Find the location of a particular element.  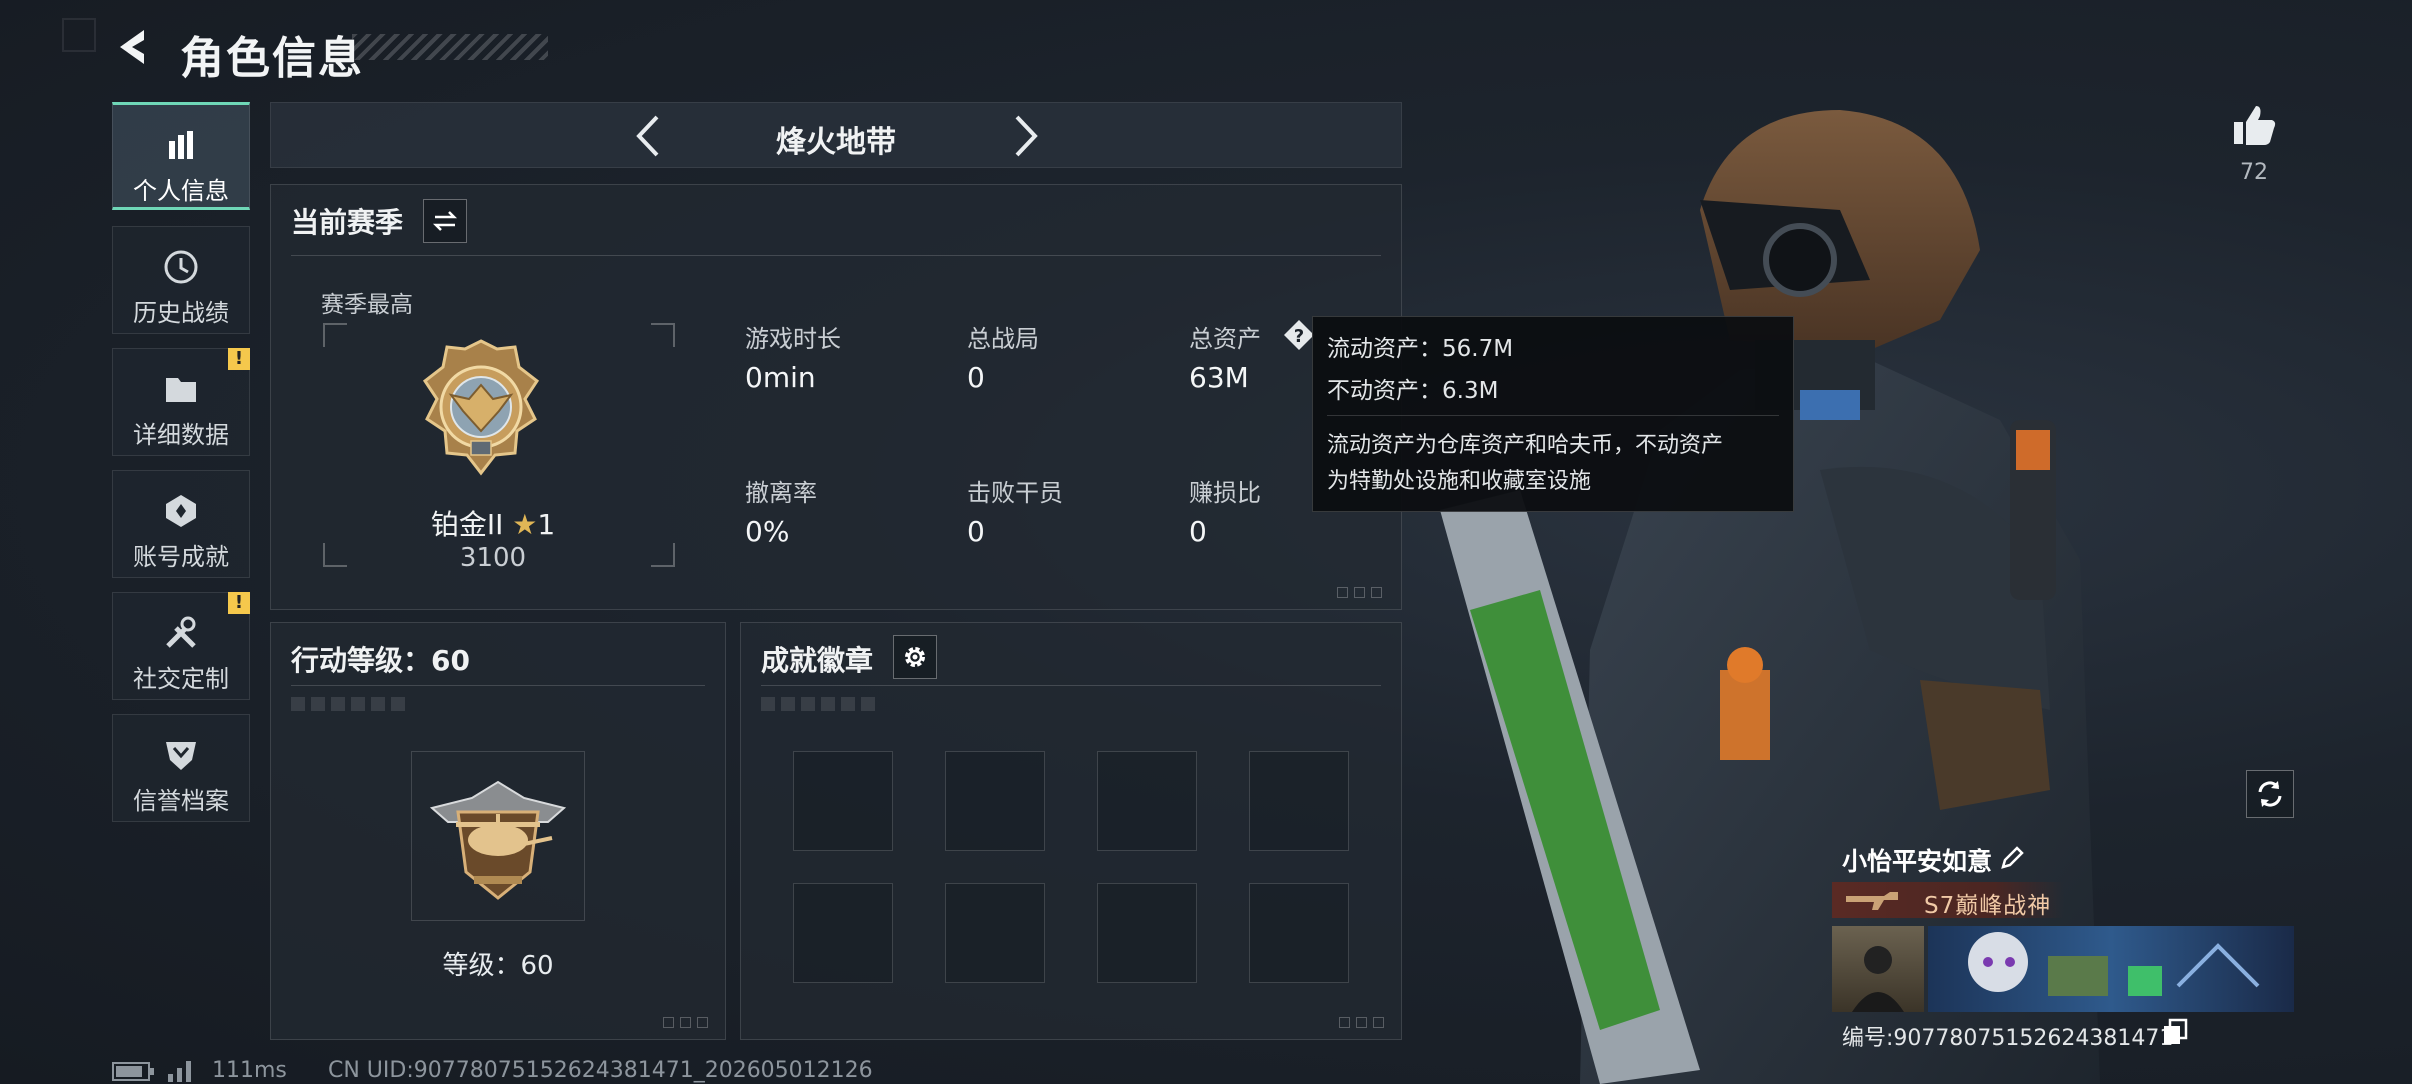

swap-icon is located at coordinates (445, 221).